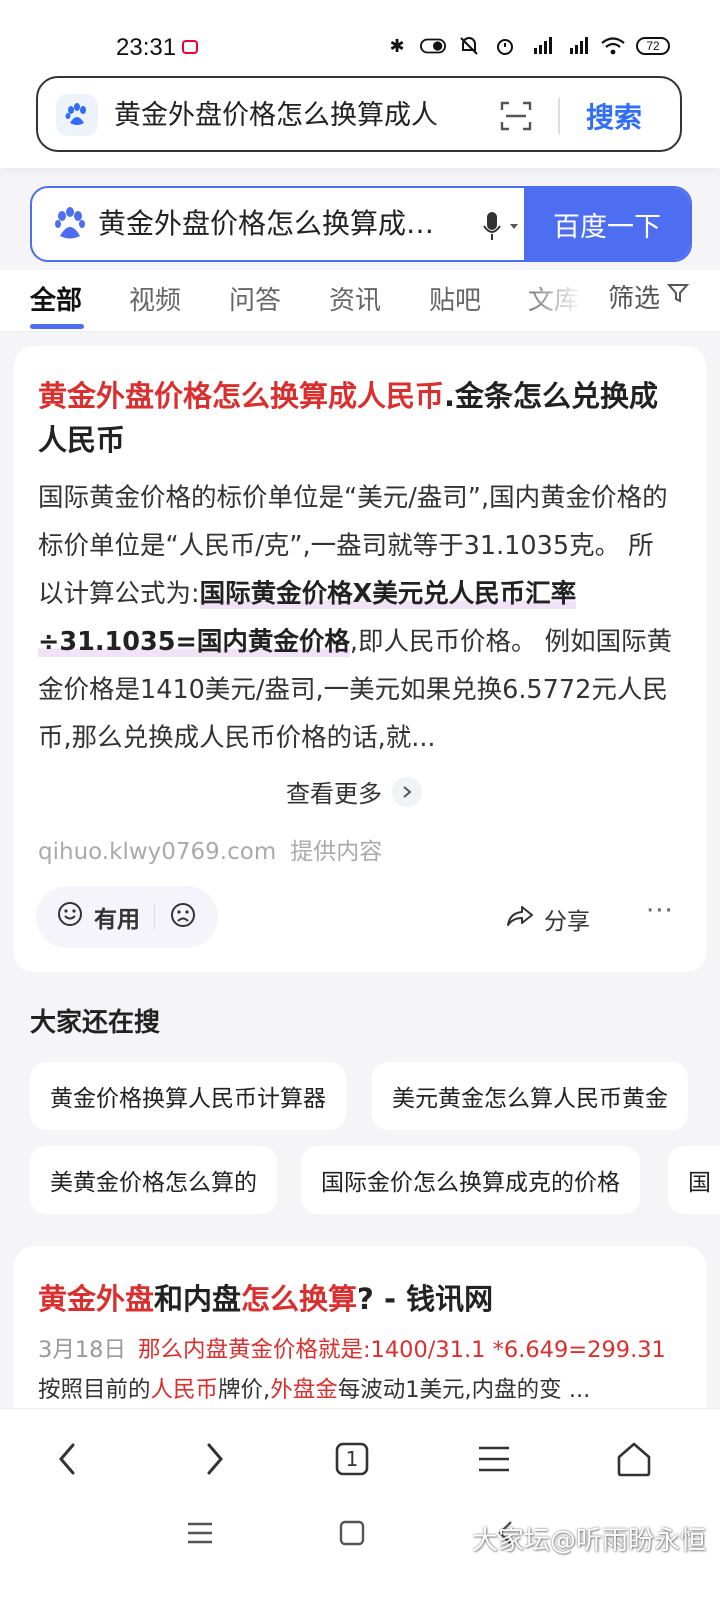 This screenshot has width=720, height=1600. I want to click on address-query-text: 黄金外盘价格怎么换算成人, so click(276, 115).